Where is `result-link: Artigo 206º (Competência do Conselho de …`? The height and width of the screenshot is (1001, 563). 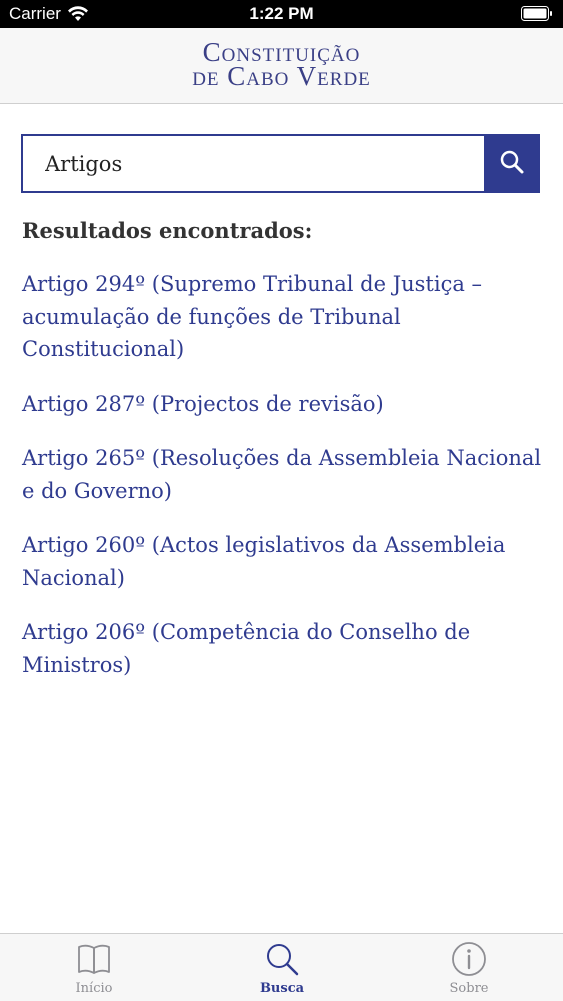
result-link: Artigo 206º (Competência do Conselho de … is located at coordinates (282, 648).